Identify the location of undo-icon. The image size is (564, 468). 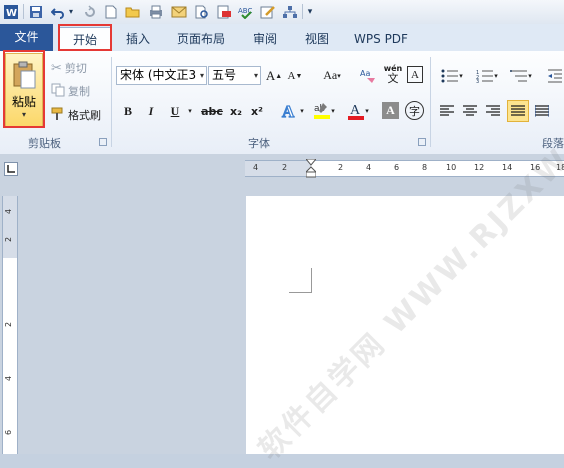
(58, 11).